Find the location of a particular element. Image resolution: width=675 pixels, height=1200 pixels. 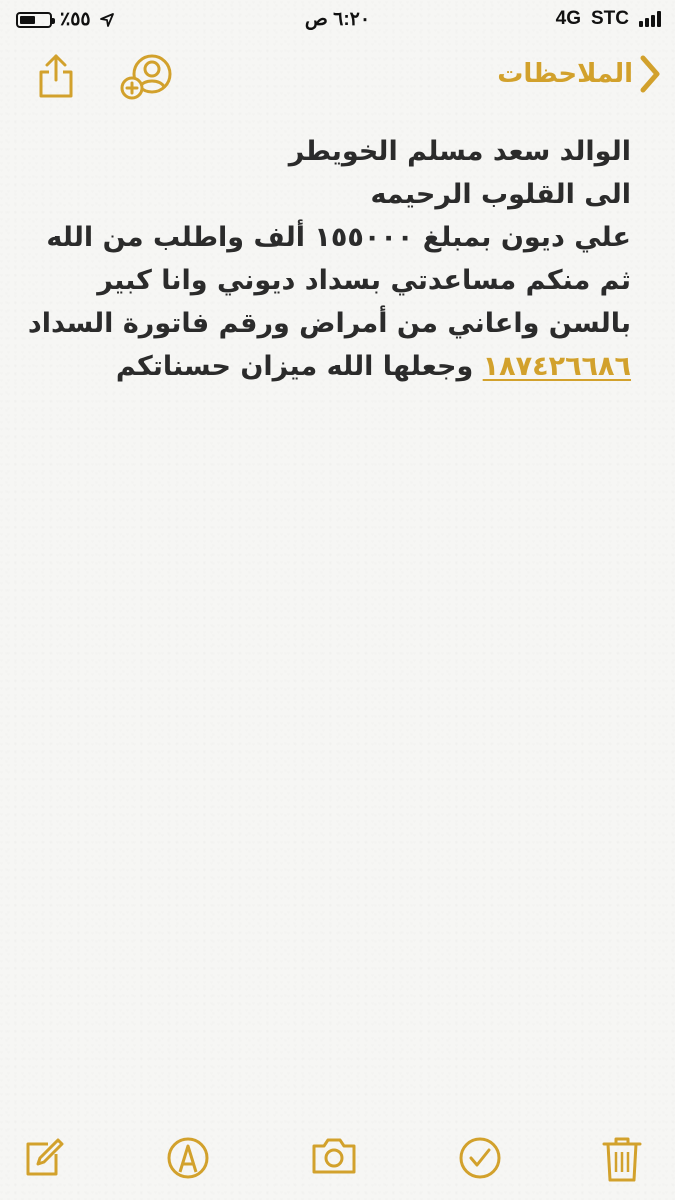

note-line-last-text: وجعلها الله ميزان حسناتكم is located at coordinates (299, 366).